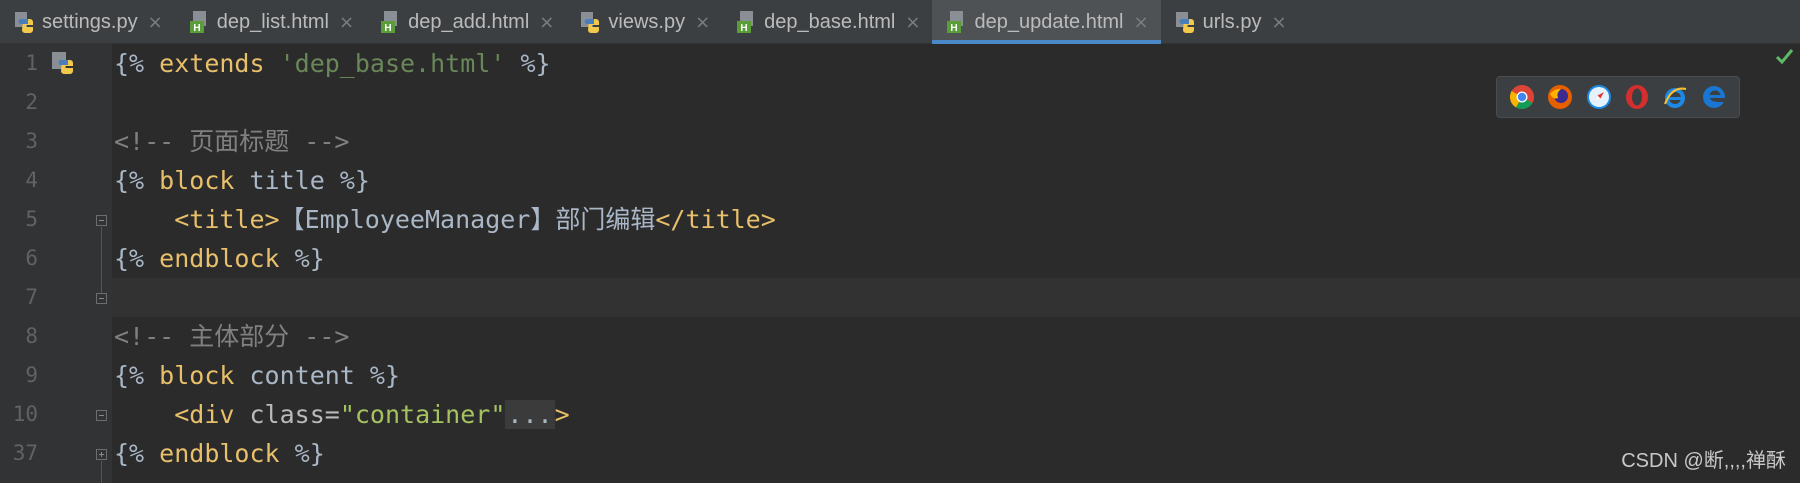 The height and width of the screenshot is (483, 1800). What do you see at coordinates (956, 297) in the screenshot?
I see `current-line-highlight` at bounding box center [956, 297].